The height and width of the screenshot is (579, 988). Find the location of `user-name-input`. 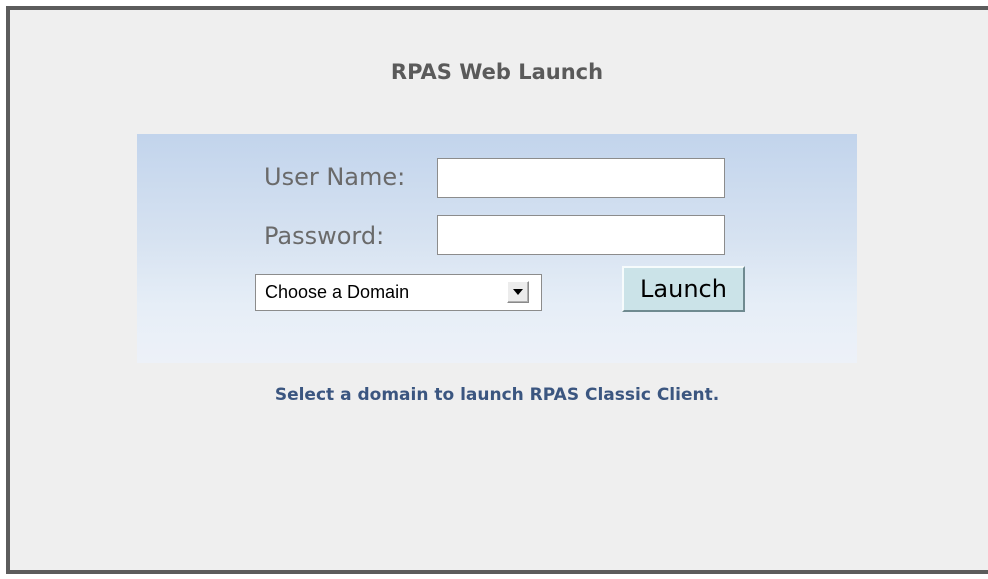

user-name-input is located at coordinates (581, 178).